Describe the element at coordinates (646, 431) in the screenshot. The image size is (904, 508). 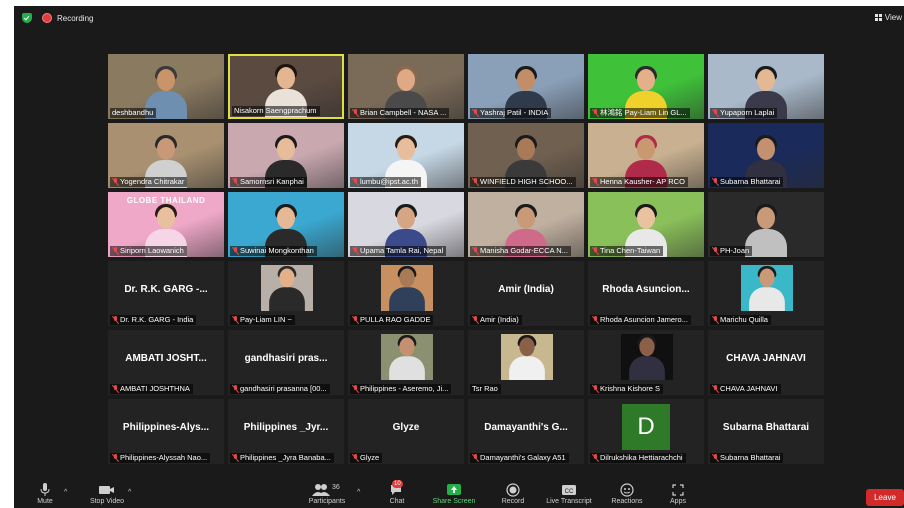
I see `participant-tile: D Dilrukshika Hettiarachchi` at that location.